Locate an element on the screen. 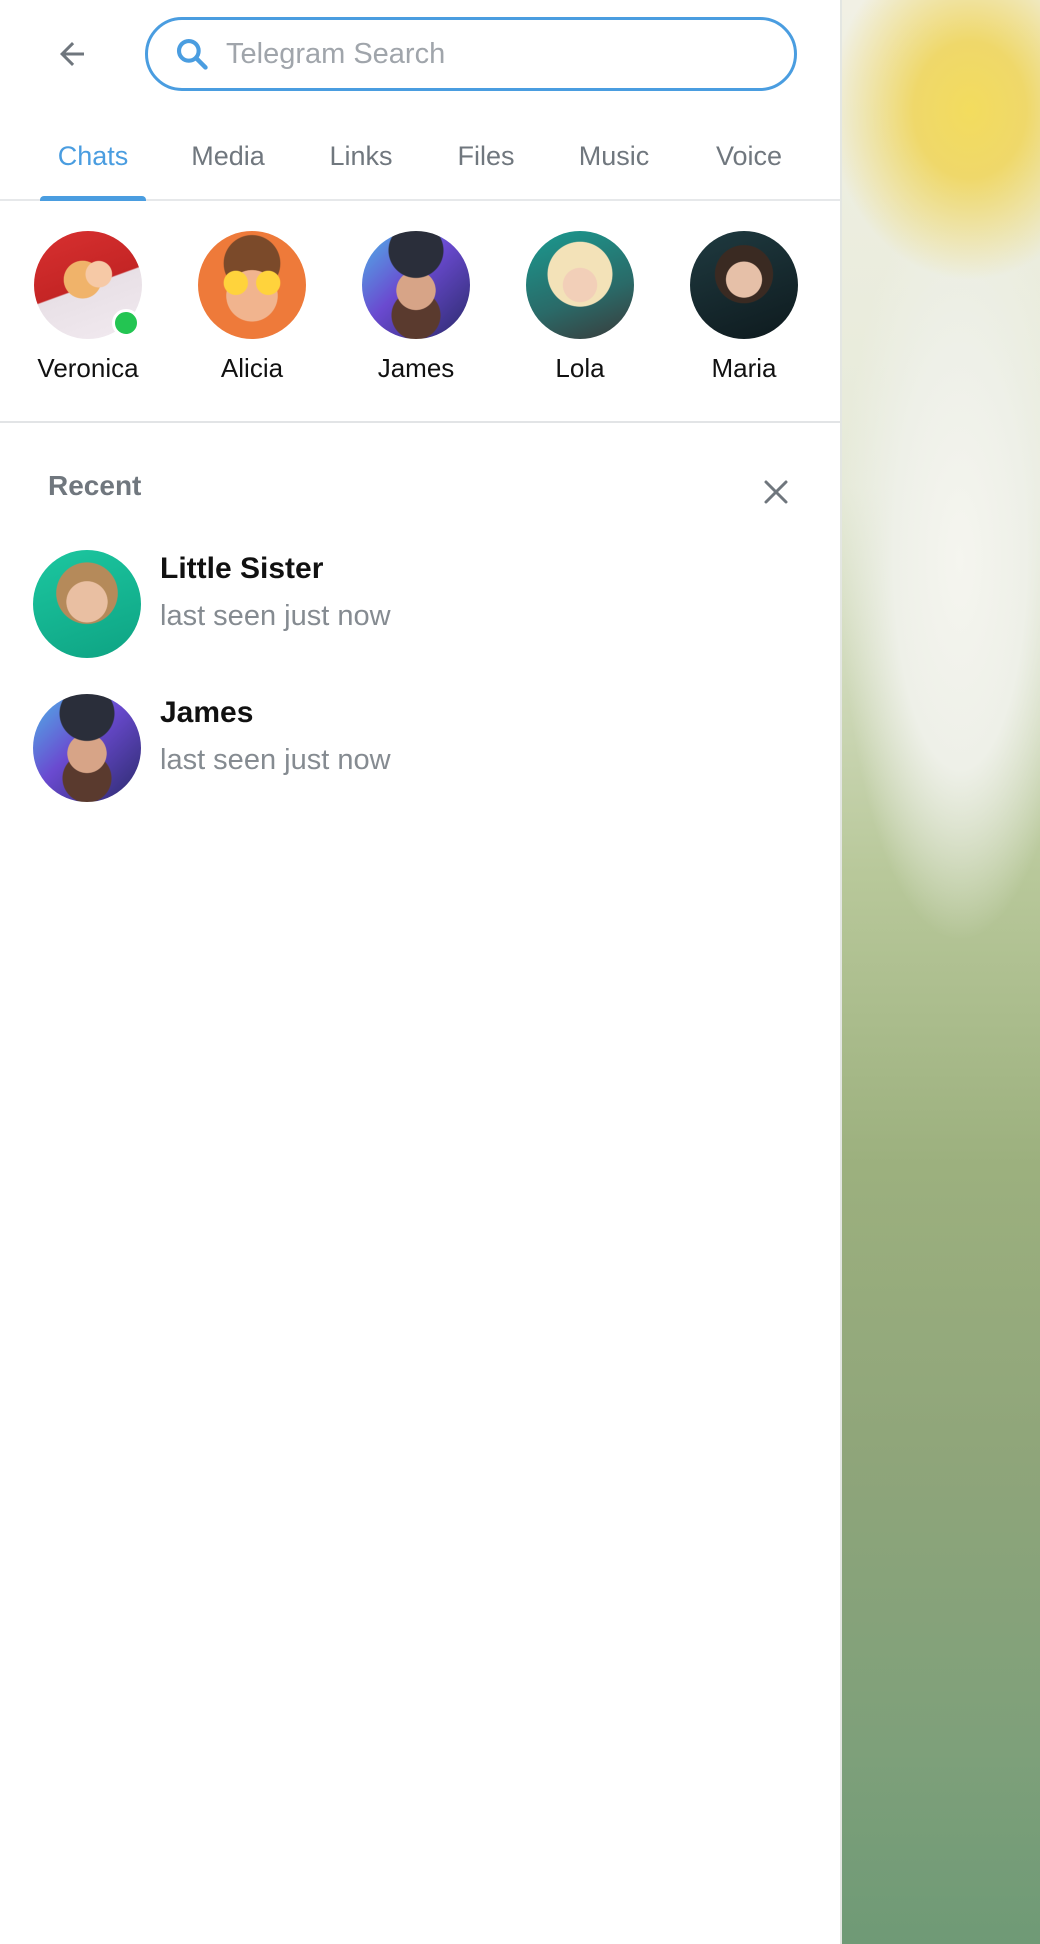 Image resolution: width=1040 pixels, height=1944 pixels. tab-chats: Chats is located at coordinates (93, 163).